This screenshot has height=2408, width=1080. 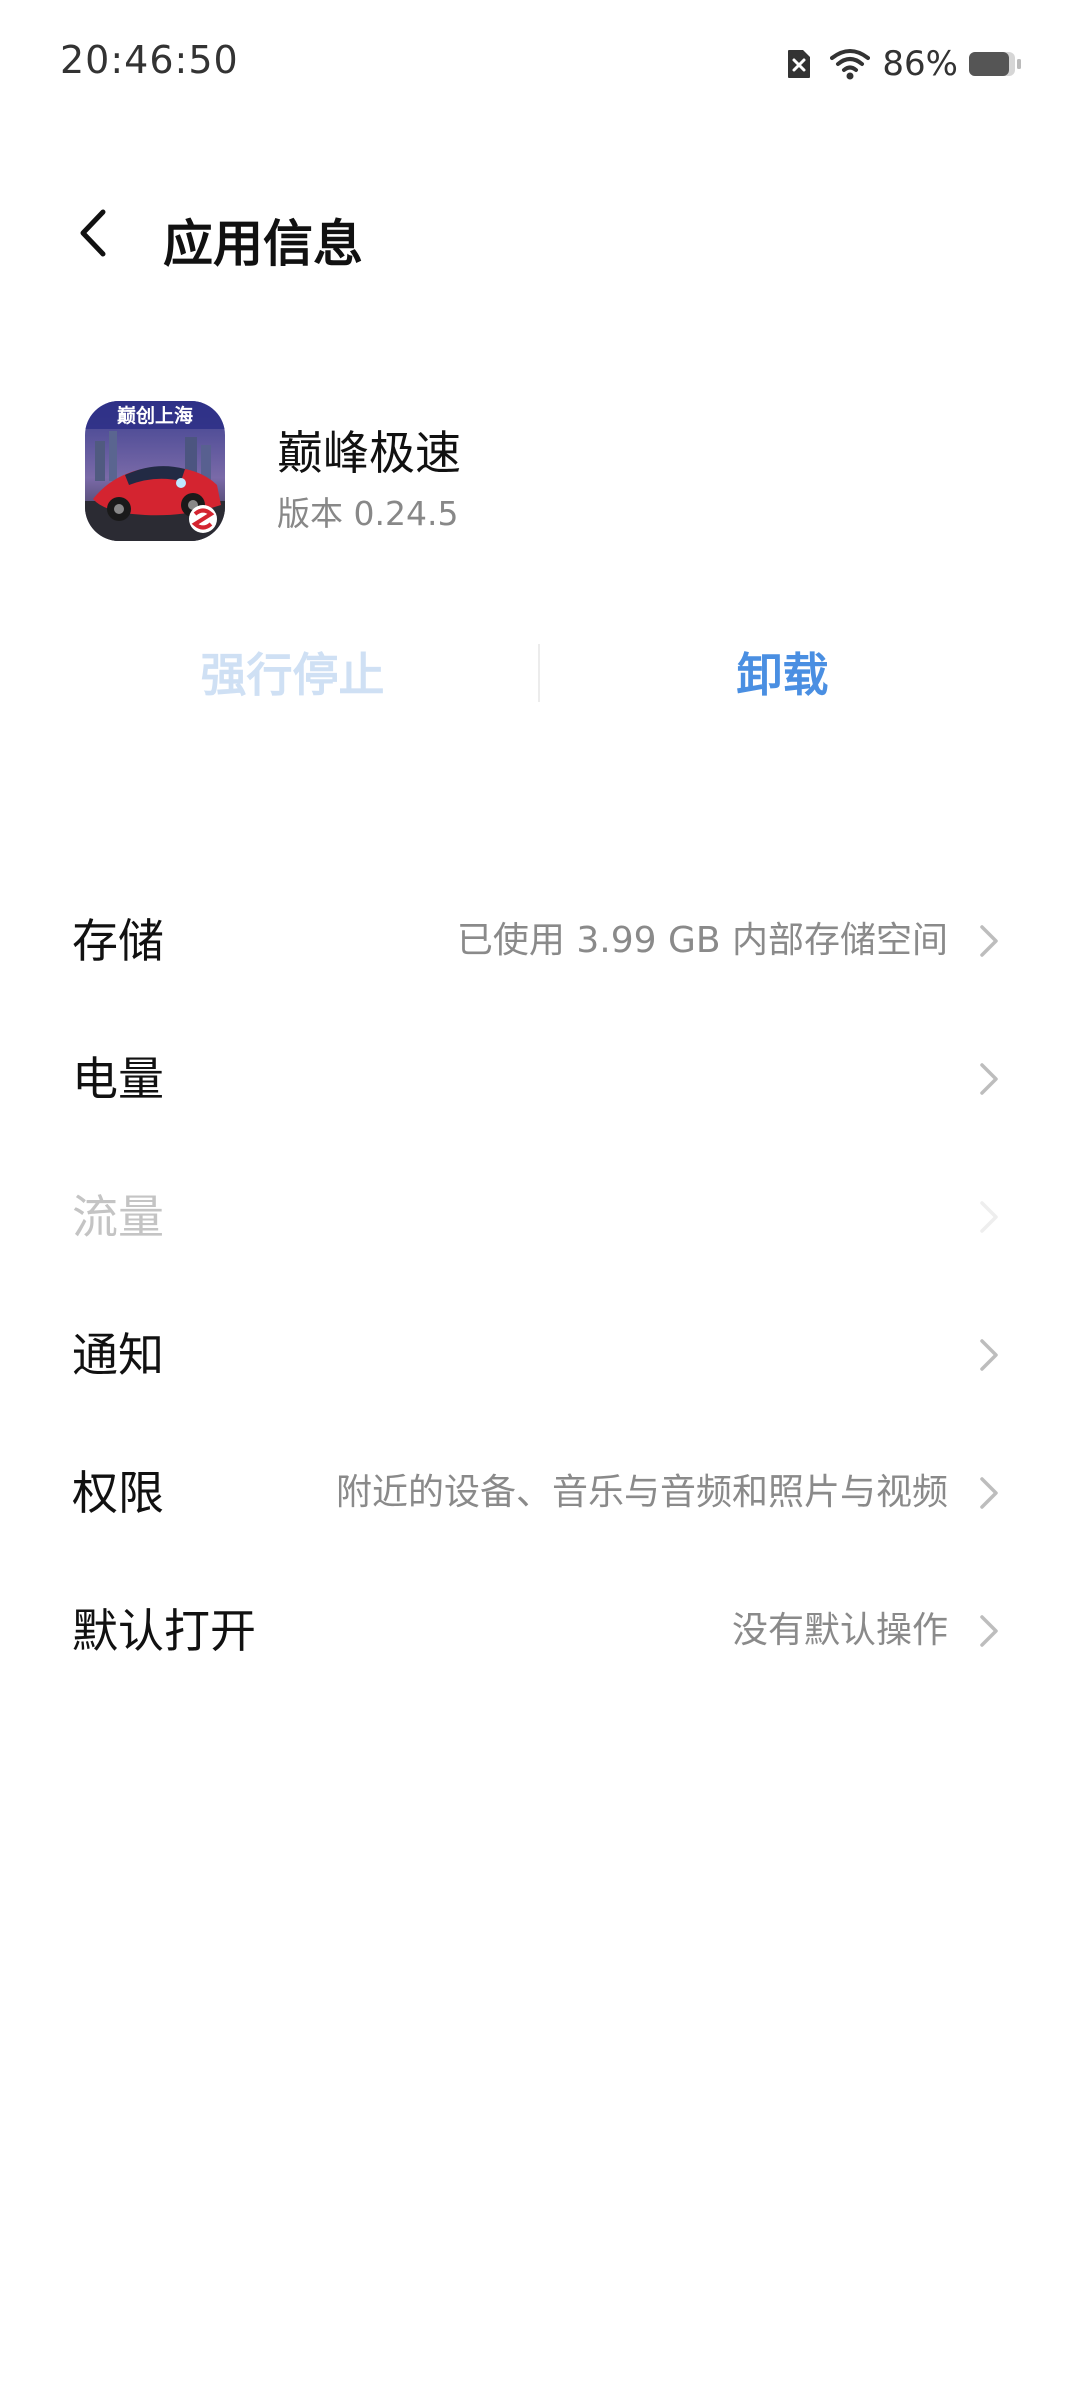 I want to click on wifi-icon, so click(x=850, y=64).